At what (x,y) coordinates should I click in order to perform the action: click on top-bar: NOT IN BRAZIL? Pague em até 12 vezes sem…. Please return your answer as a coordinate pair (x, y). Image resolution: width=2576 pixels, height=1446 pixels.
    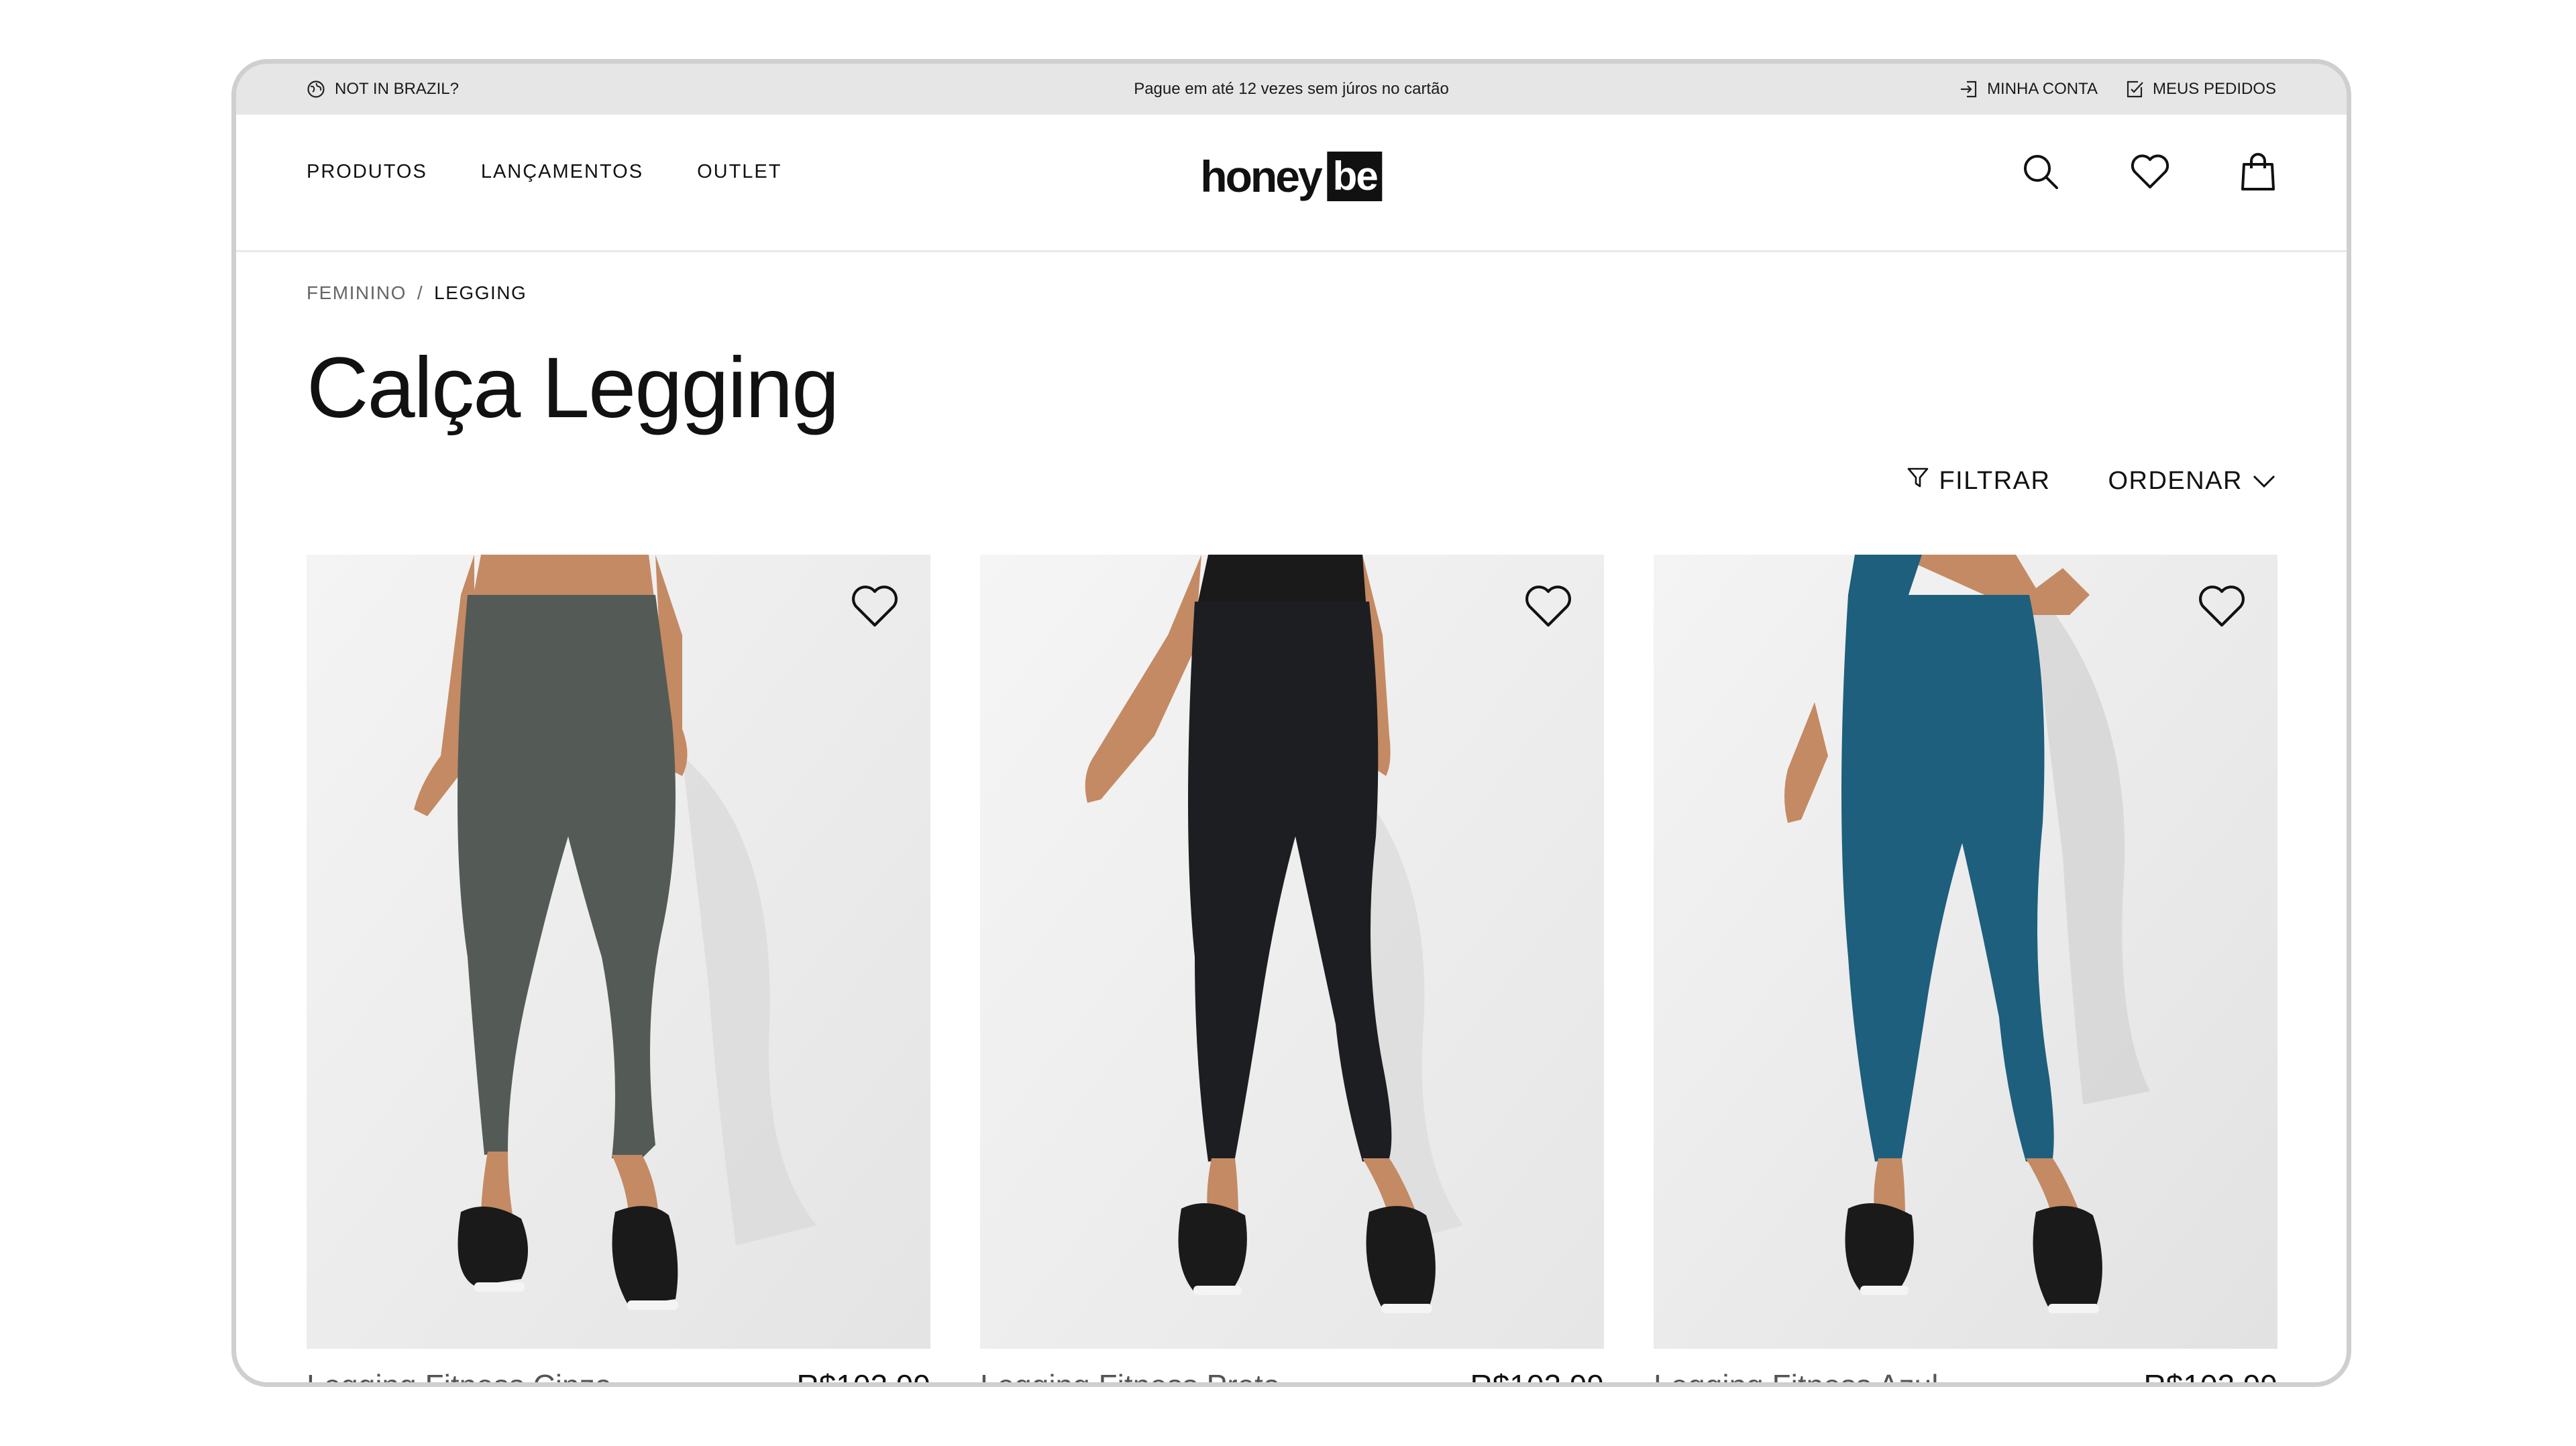
    Looking at the image, I should click on (1291, 89).